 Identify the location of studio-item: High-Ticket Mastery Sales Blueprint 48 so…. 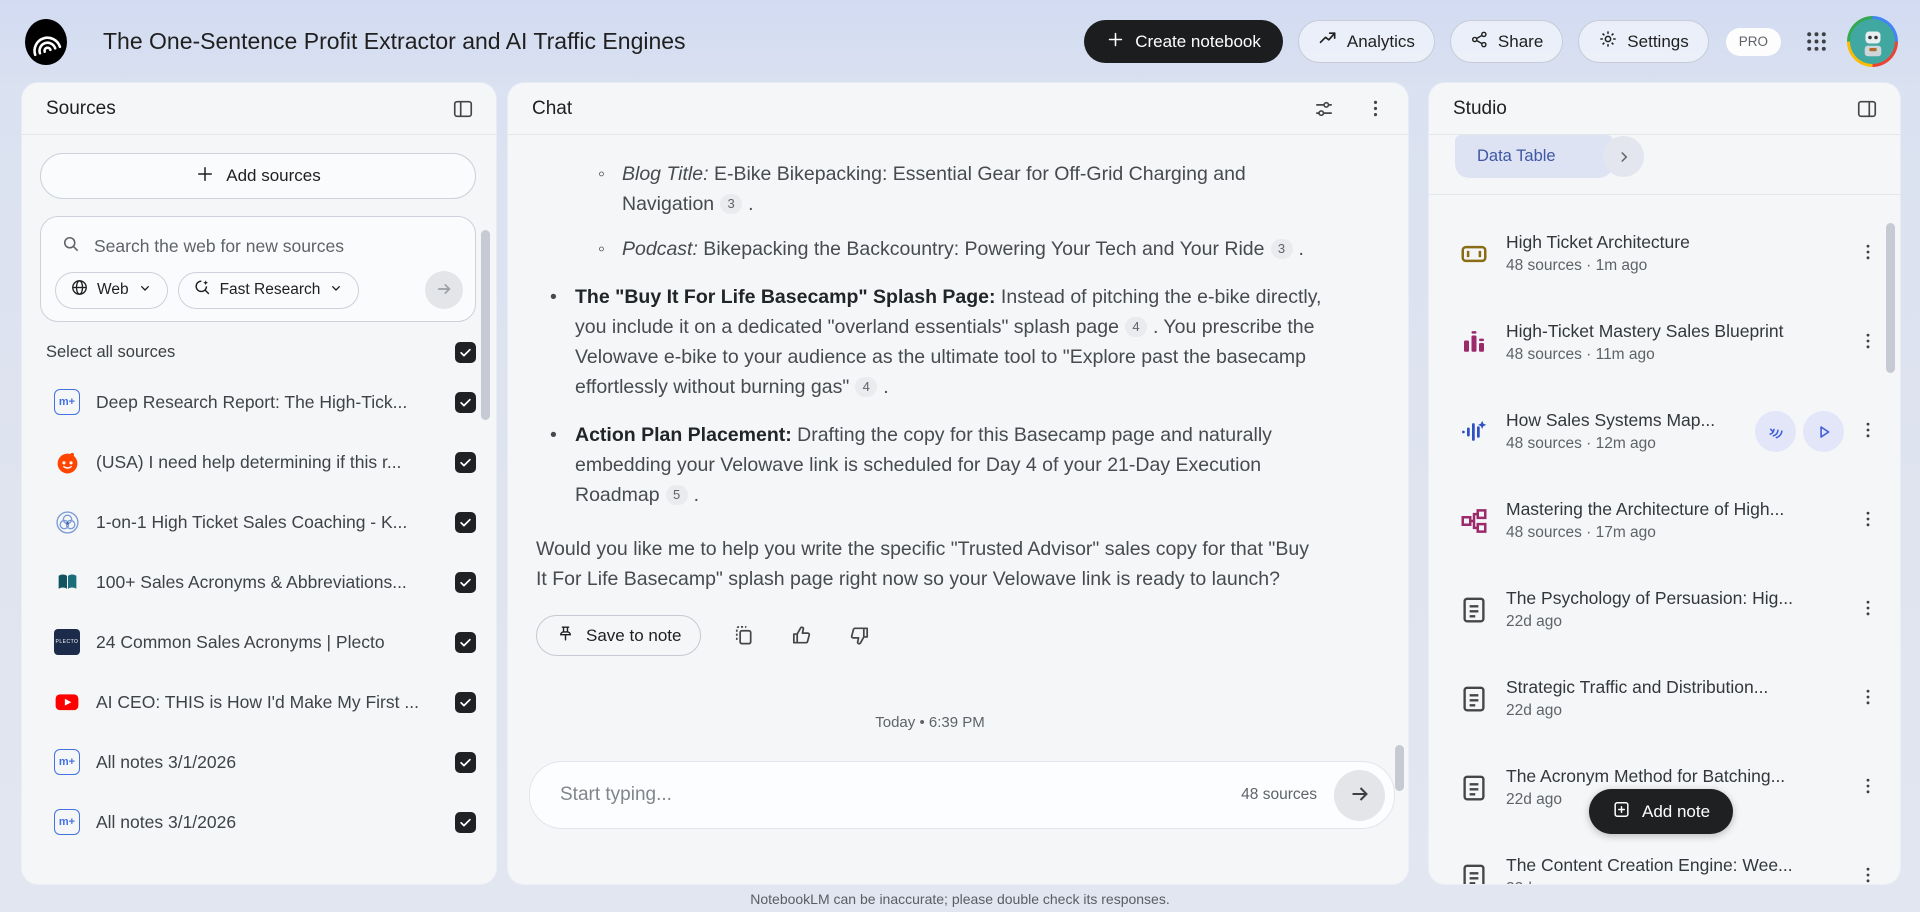
(1664, 342).